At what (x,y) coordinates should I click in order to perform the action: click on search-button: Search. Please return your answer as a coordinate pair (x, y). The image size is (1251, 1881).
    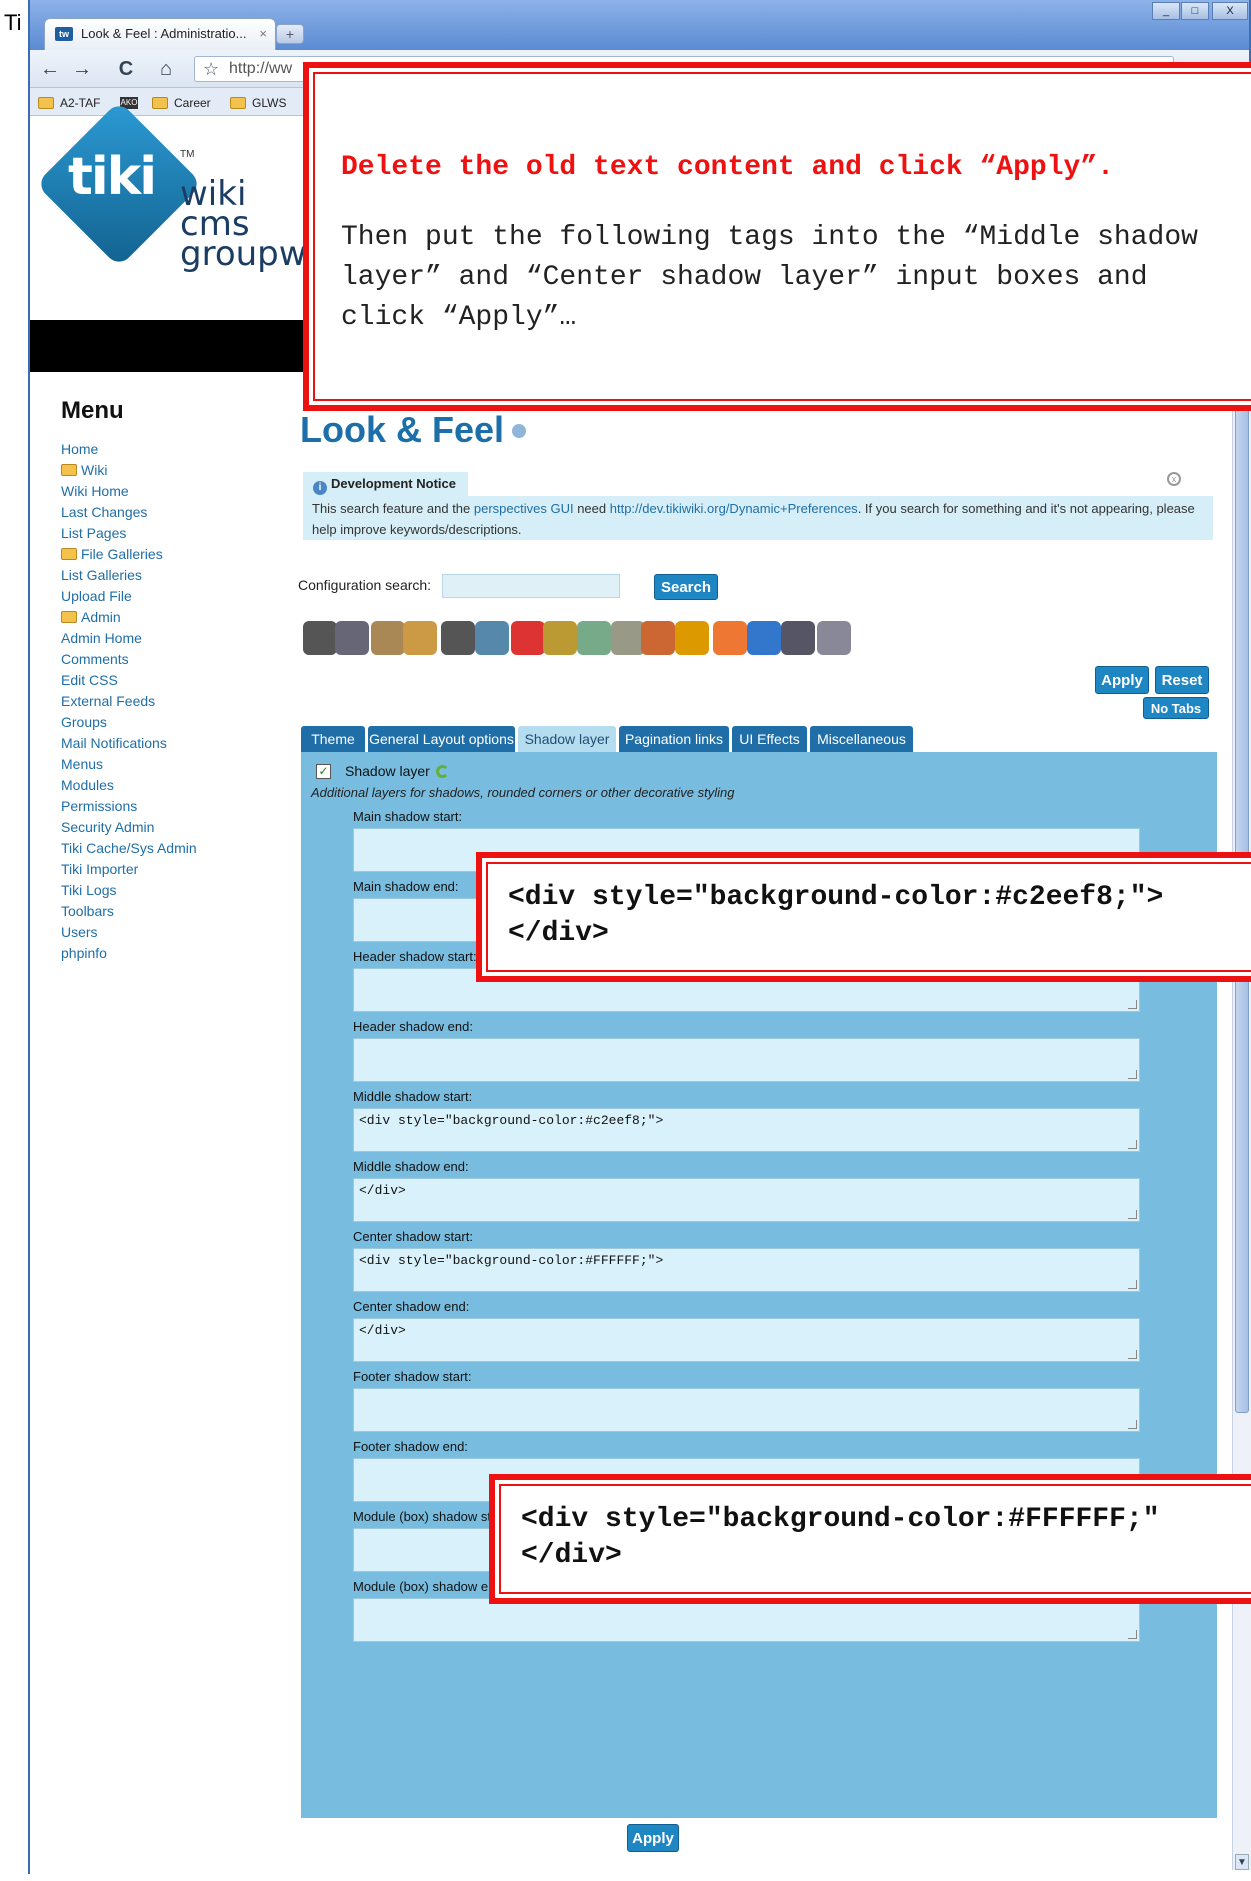
    Looking at the image, I should click on (686, 587).